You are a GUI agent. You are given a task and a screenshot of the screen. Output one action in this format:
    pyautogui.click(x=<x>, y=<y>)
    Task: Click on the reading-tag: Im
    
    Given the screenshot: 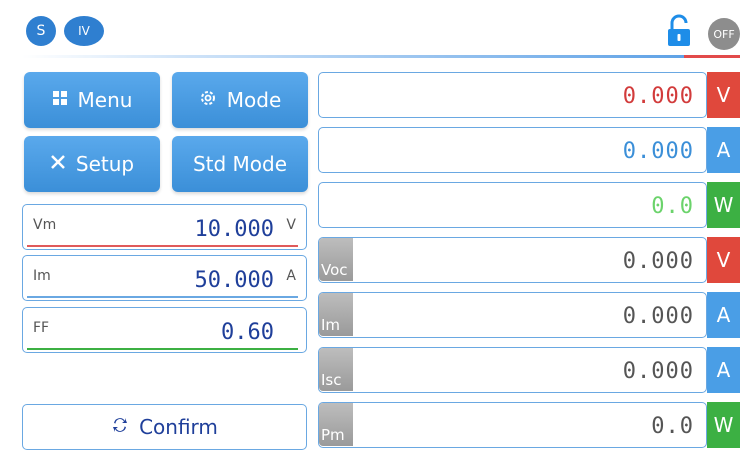 What is the action you would take?
    pyautogui.click(x=336, y=314)
    